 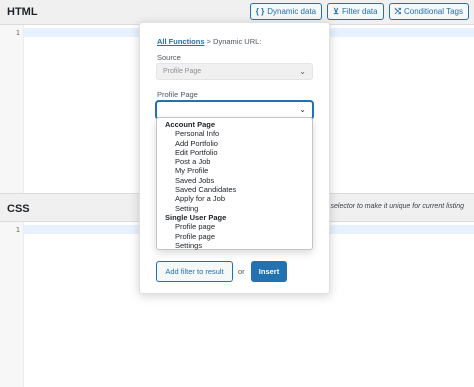 What do you see at coordinates (292, 11) in the screenshot?
I see `dynamic-data-label: Dynamic data` at bounding box center [292, 11].